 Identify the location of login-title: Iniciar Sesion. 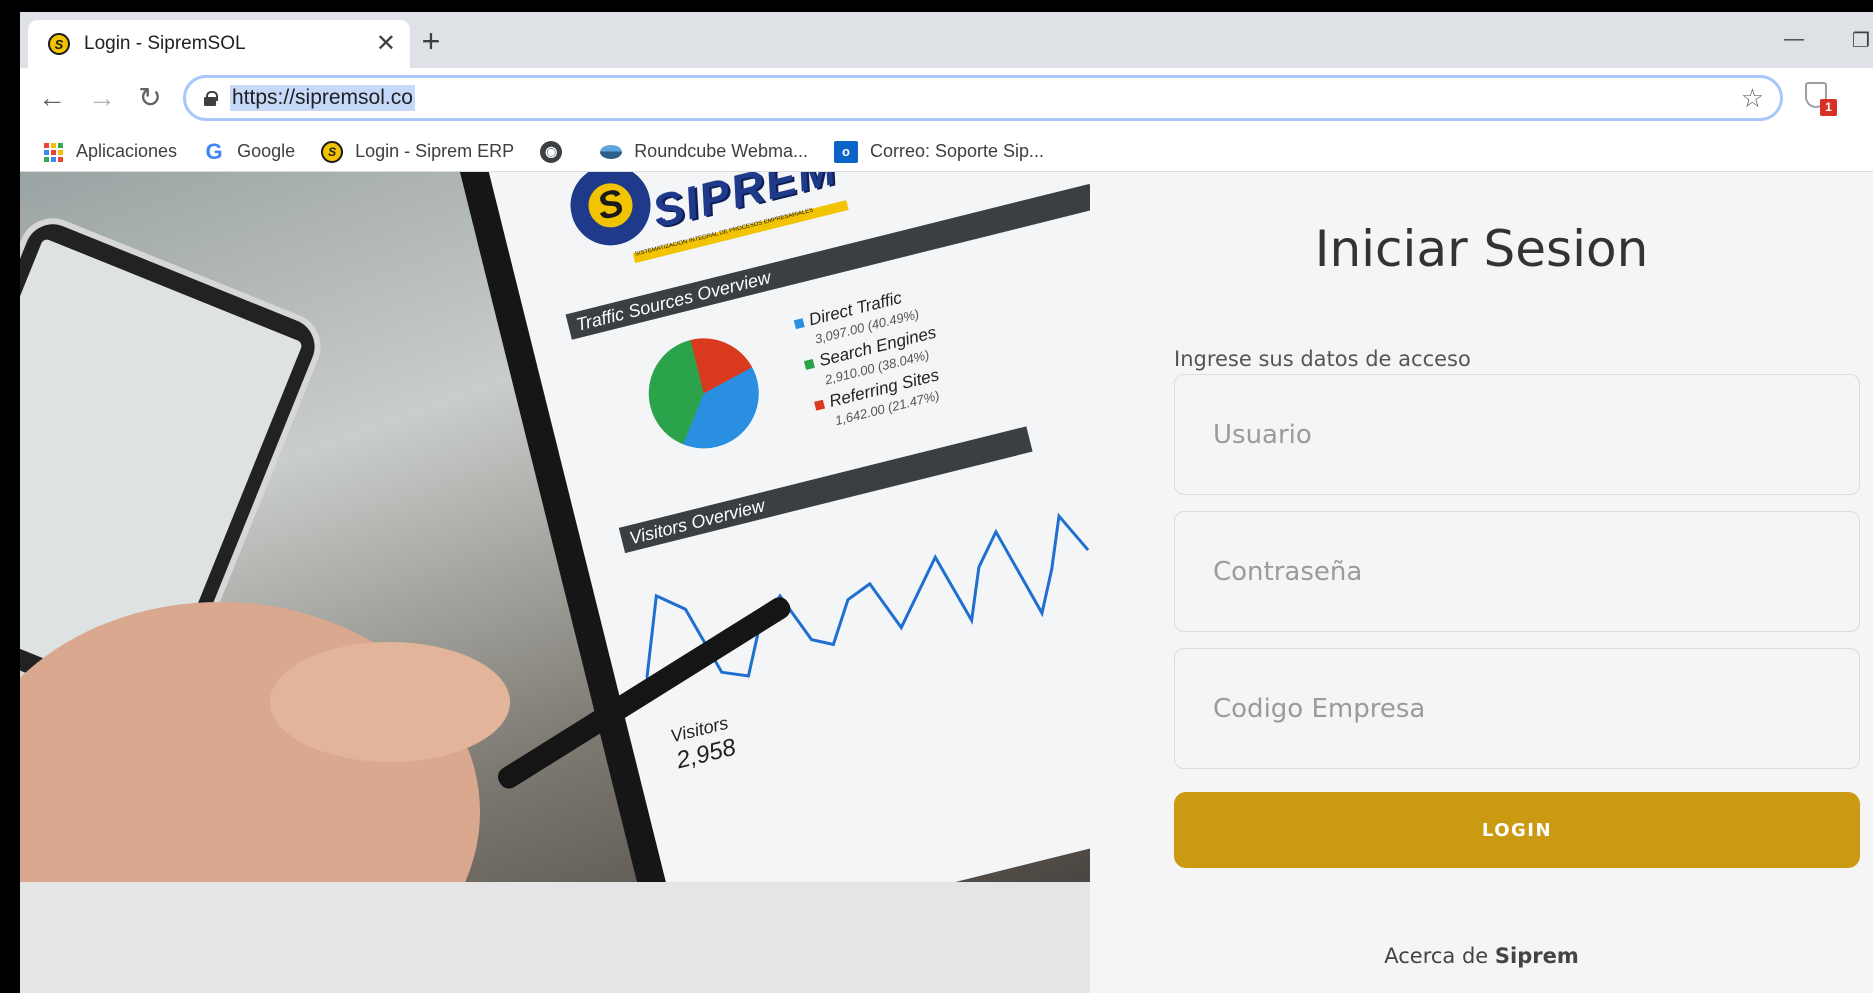
(1481, 249).